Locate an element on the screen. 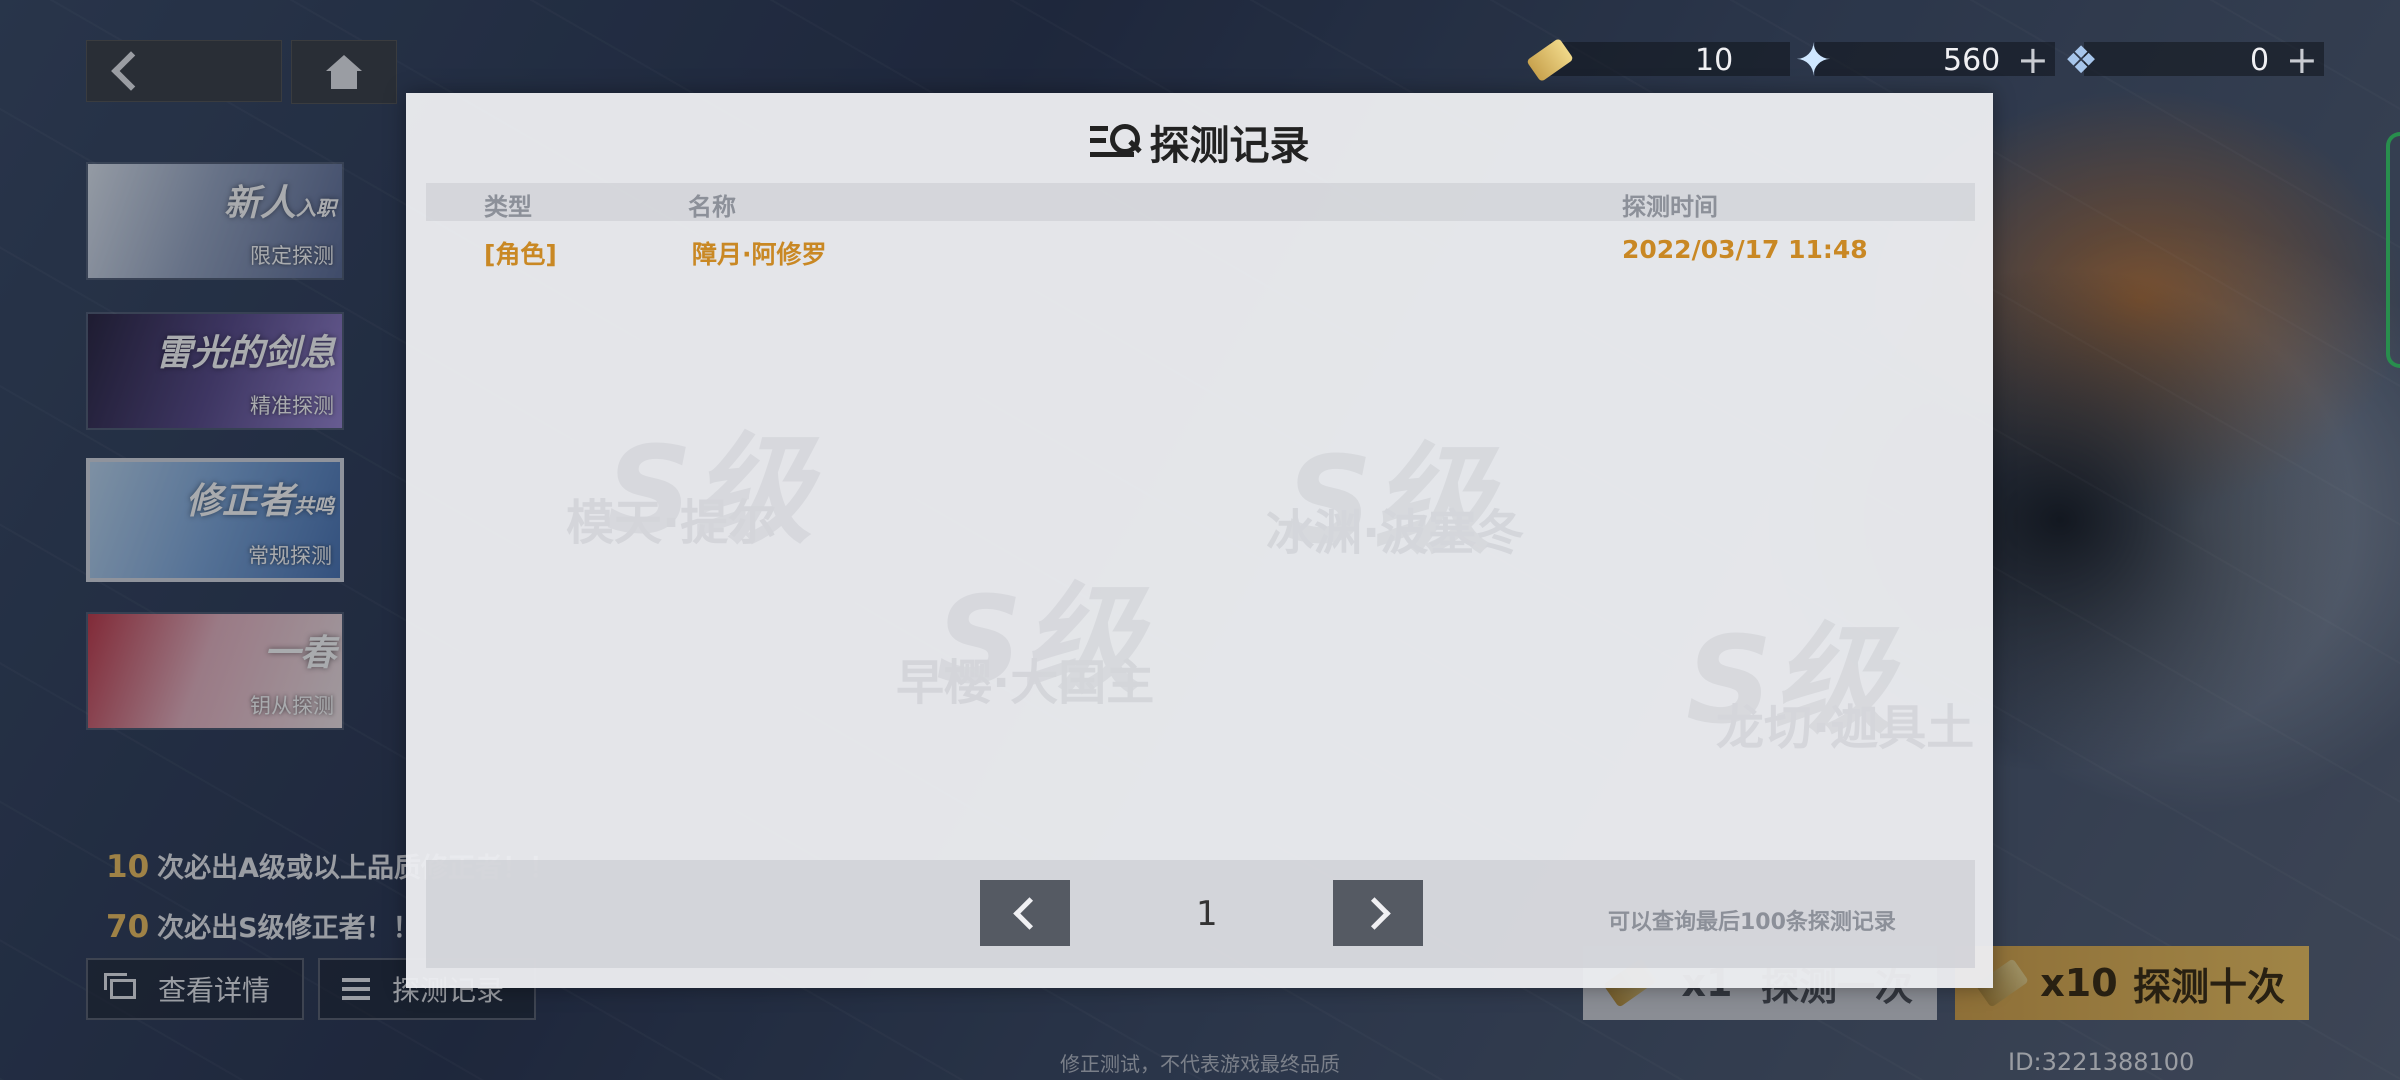 Image resolution: width=2400 pixels, height=1080 pixels. record-limit-note: 可以查询最后100条探测记录 is located at coordinates (1752, 922).